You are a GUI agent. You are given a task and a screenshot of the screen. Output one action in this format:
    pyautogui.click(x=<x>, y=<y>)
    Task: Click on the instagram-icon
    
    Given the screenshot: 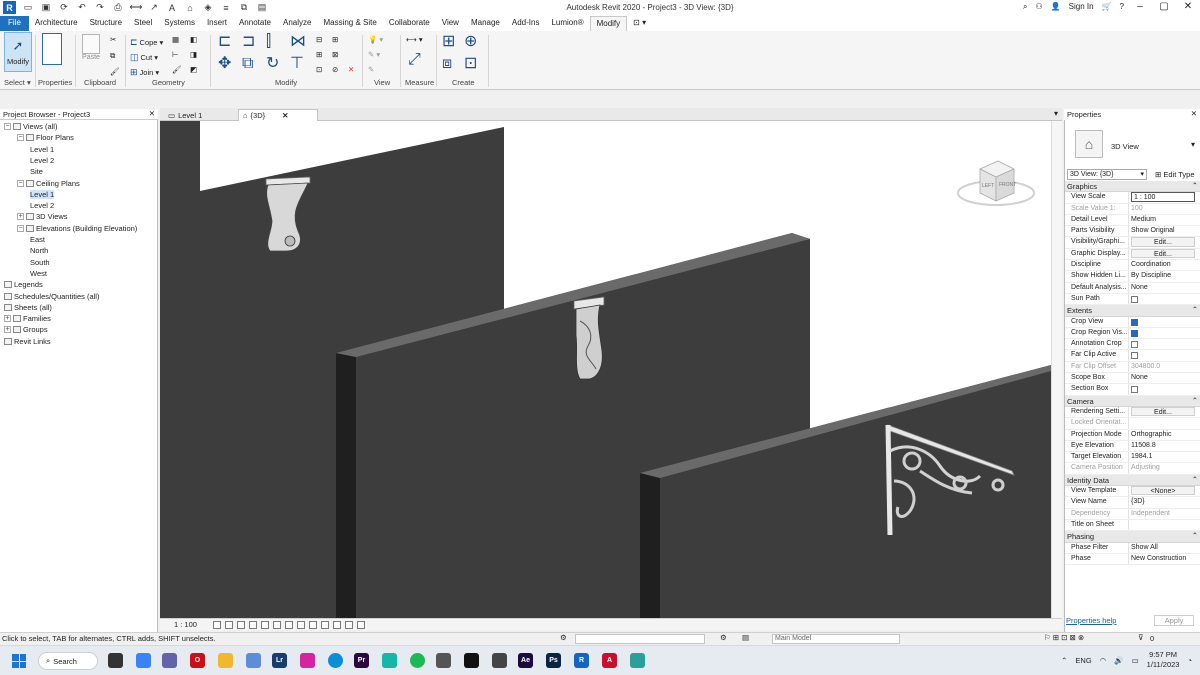 What is the action you would take?
    pyautogui.click(x=307, y=660)
    